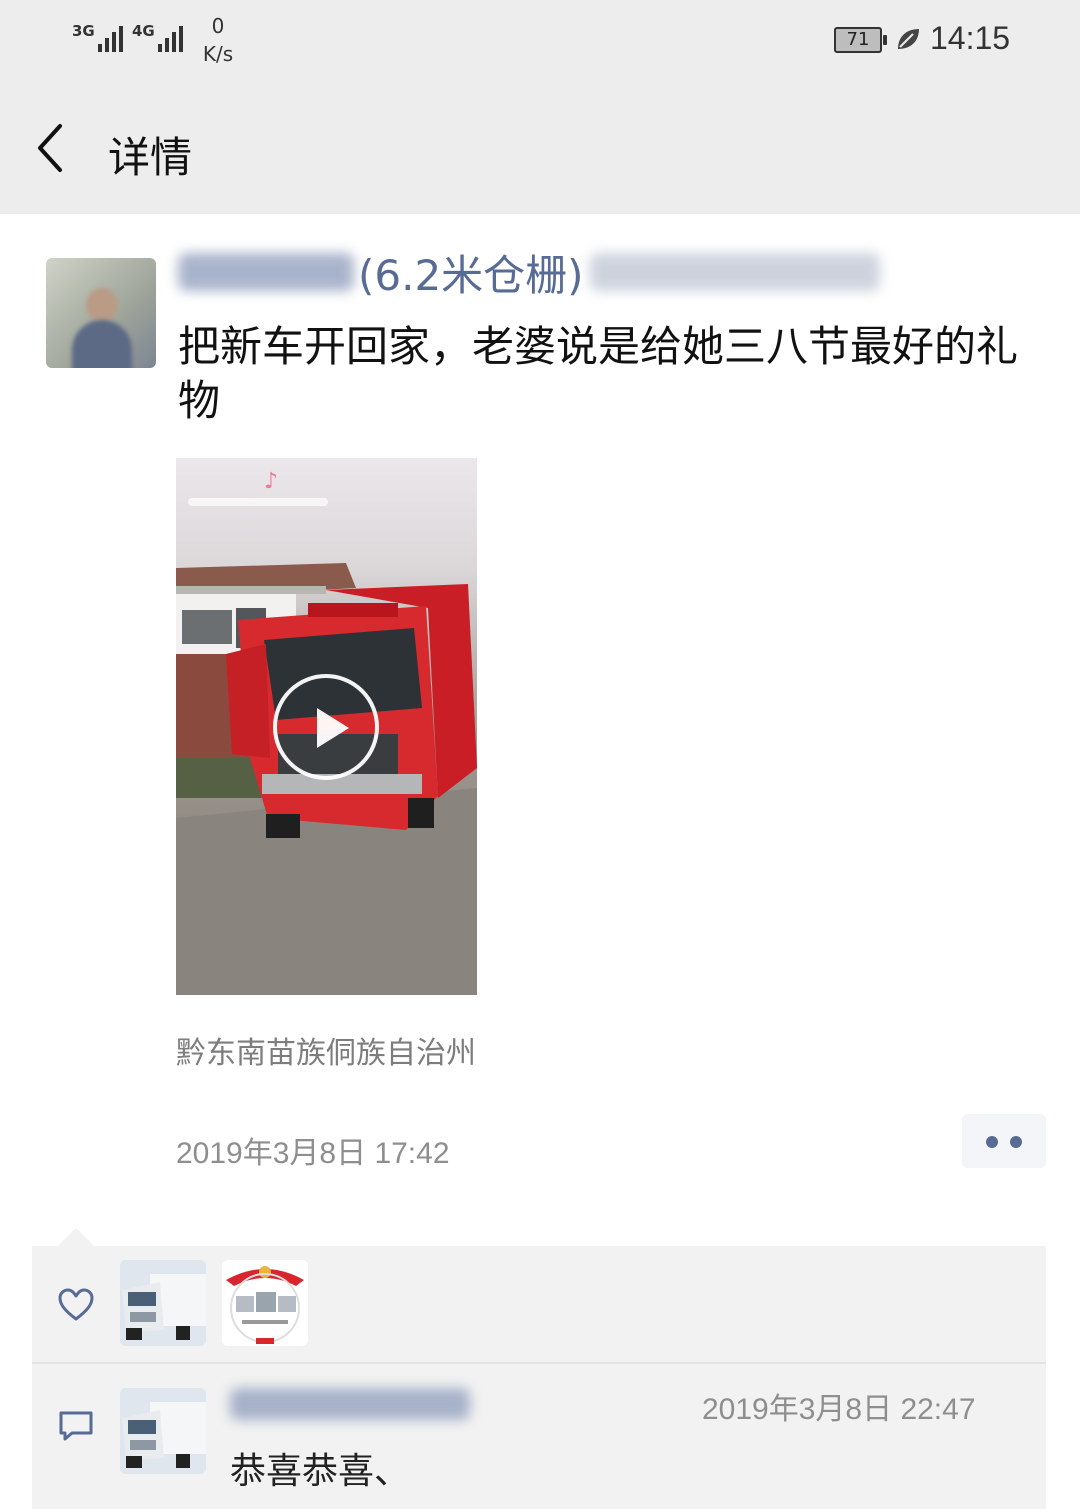 The width and height of the screenshot is (1080, 1509). What do you see at coordinates (157, 37) in the screenshot?
I see `signal-4g-icon: 4G` at bounding box center [157, 37].